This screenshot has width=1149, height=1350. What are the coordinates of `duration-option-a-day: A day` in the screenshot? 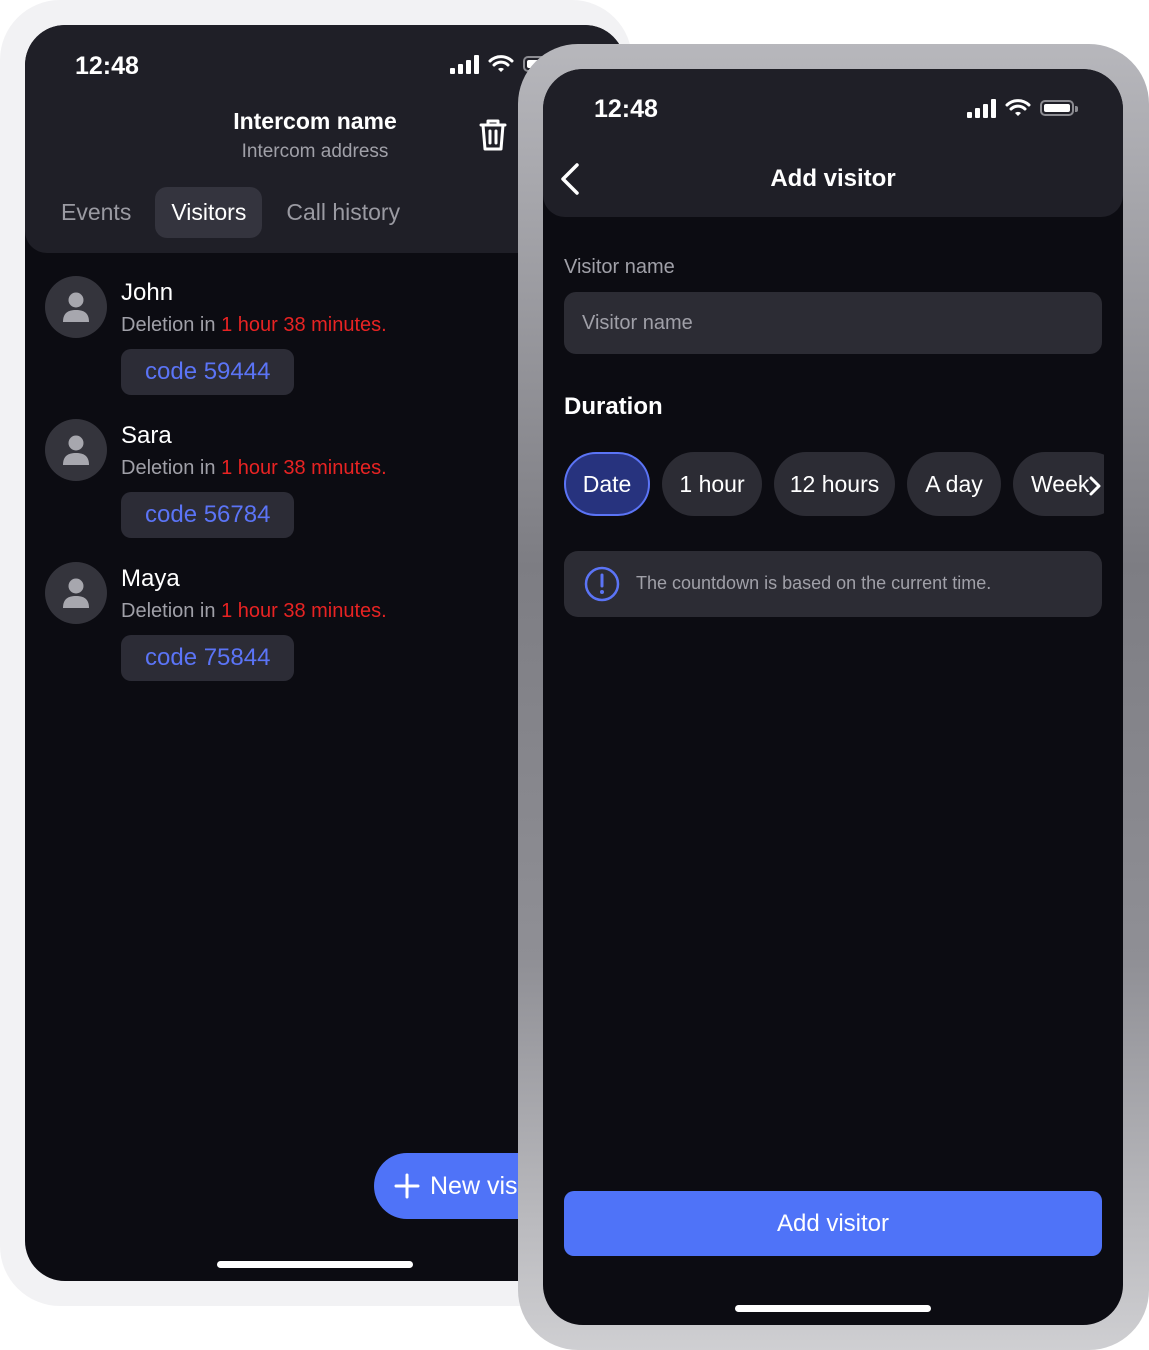 It's located at (954, 484).